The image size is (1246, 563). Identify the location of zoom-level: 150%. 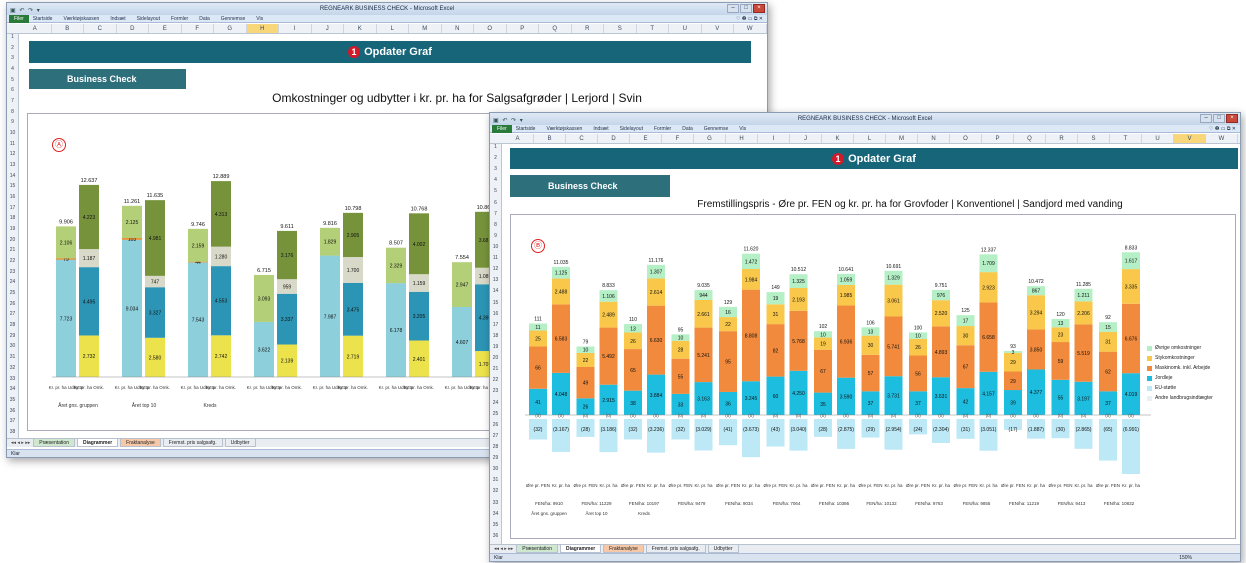
(1185, 557).